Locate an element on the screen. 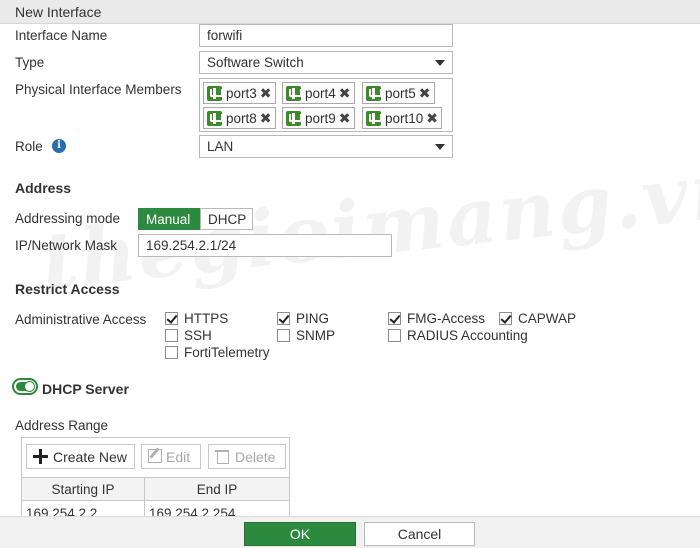  member-label: port3 is located at coordinates (241, 93).